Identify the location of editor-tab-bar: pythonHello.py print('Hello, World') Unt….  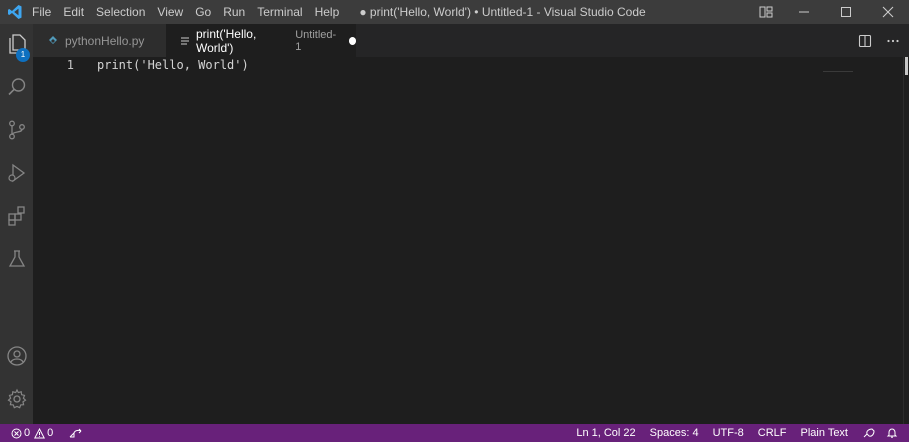
(471, 40).